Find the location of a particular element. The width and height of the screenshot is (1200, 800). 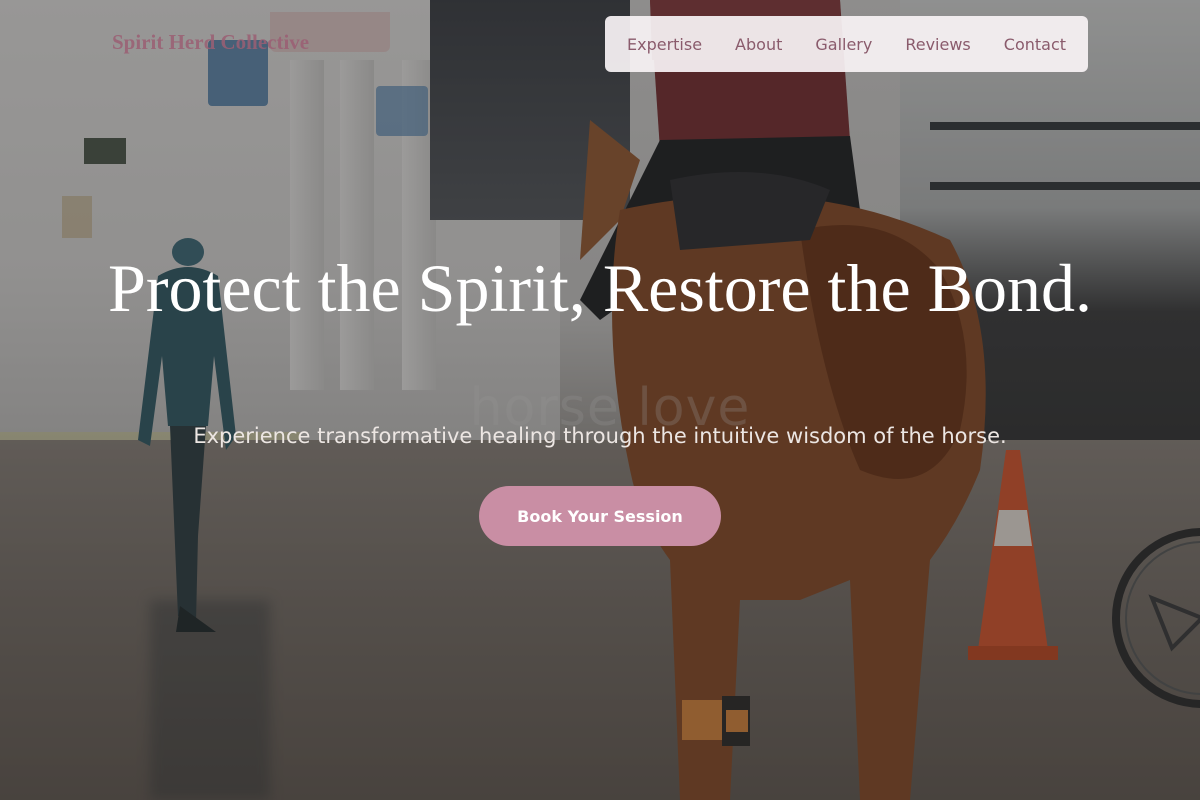

brand-logo: Spirit Herd Collective is located at coordinates (210, 42).